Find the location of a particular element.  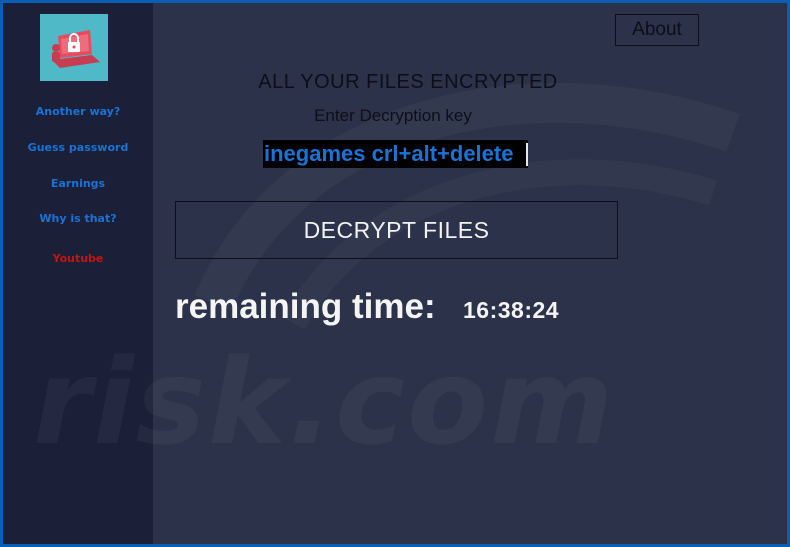

sidebar-item-earnings: Earnings is located at coordinates (78, 183).